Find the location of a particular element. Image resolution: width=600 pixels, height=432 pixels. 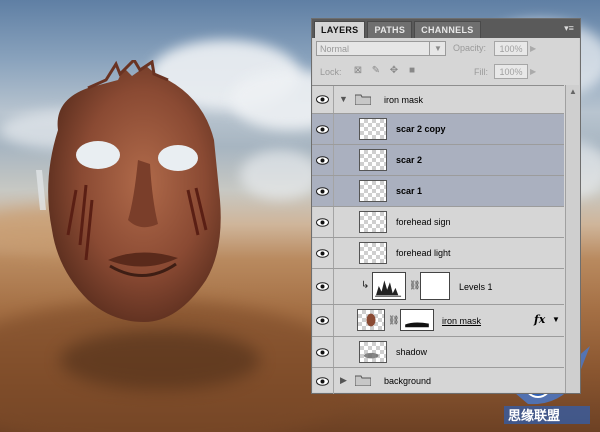

tab-layers: LAYERS is located at coordinates (340, 29).